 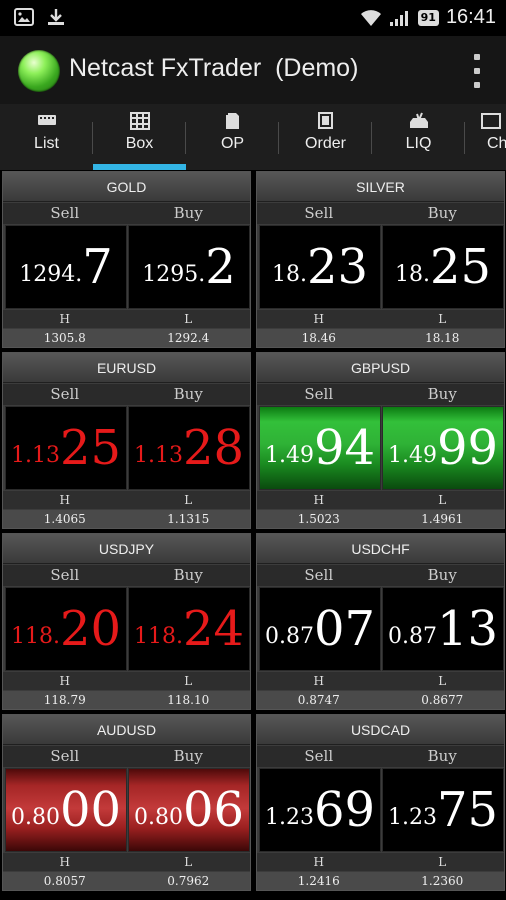 I want to click on buy-price-button: 0.87 13, so click(x=443, y=629).